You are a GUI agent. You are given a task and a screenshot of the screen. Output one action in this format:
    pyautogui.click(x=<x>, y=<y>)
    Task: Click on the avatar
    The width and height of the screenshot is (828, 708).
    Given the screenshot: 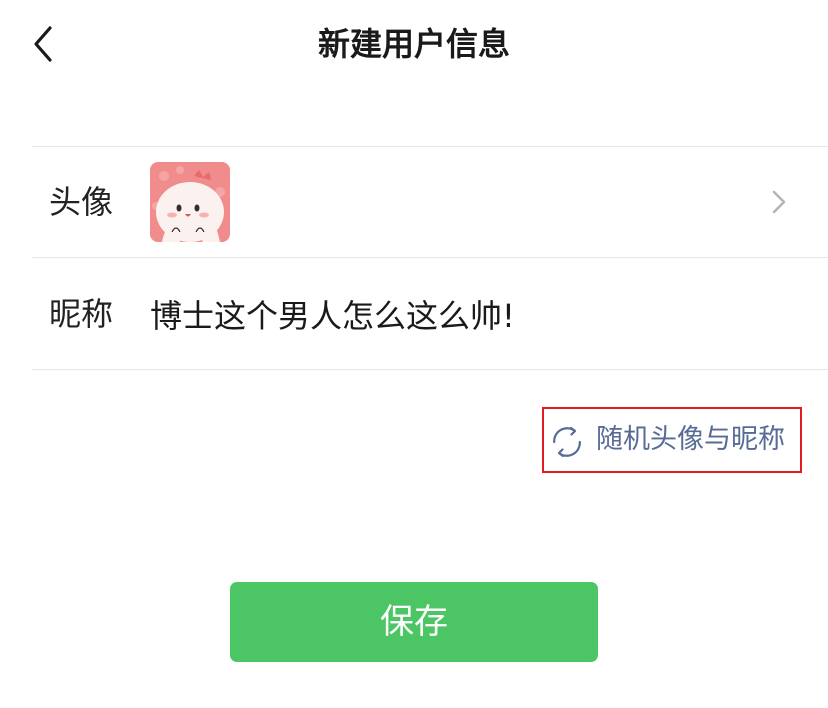 What is the action you would take?
    pyautogui.click(x=190, y=202)
    